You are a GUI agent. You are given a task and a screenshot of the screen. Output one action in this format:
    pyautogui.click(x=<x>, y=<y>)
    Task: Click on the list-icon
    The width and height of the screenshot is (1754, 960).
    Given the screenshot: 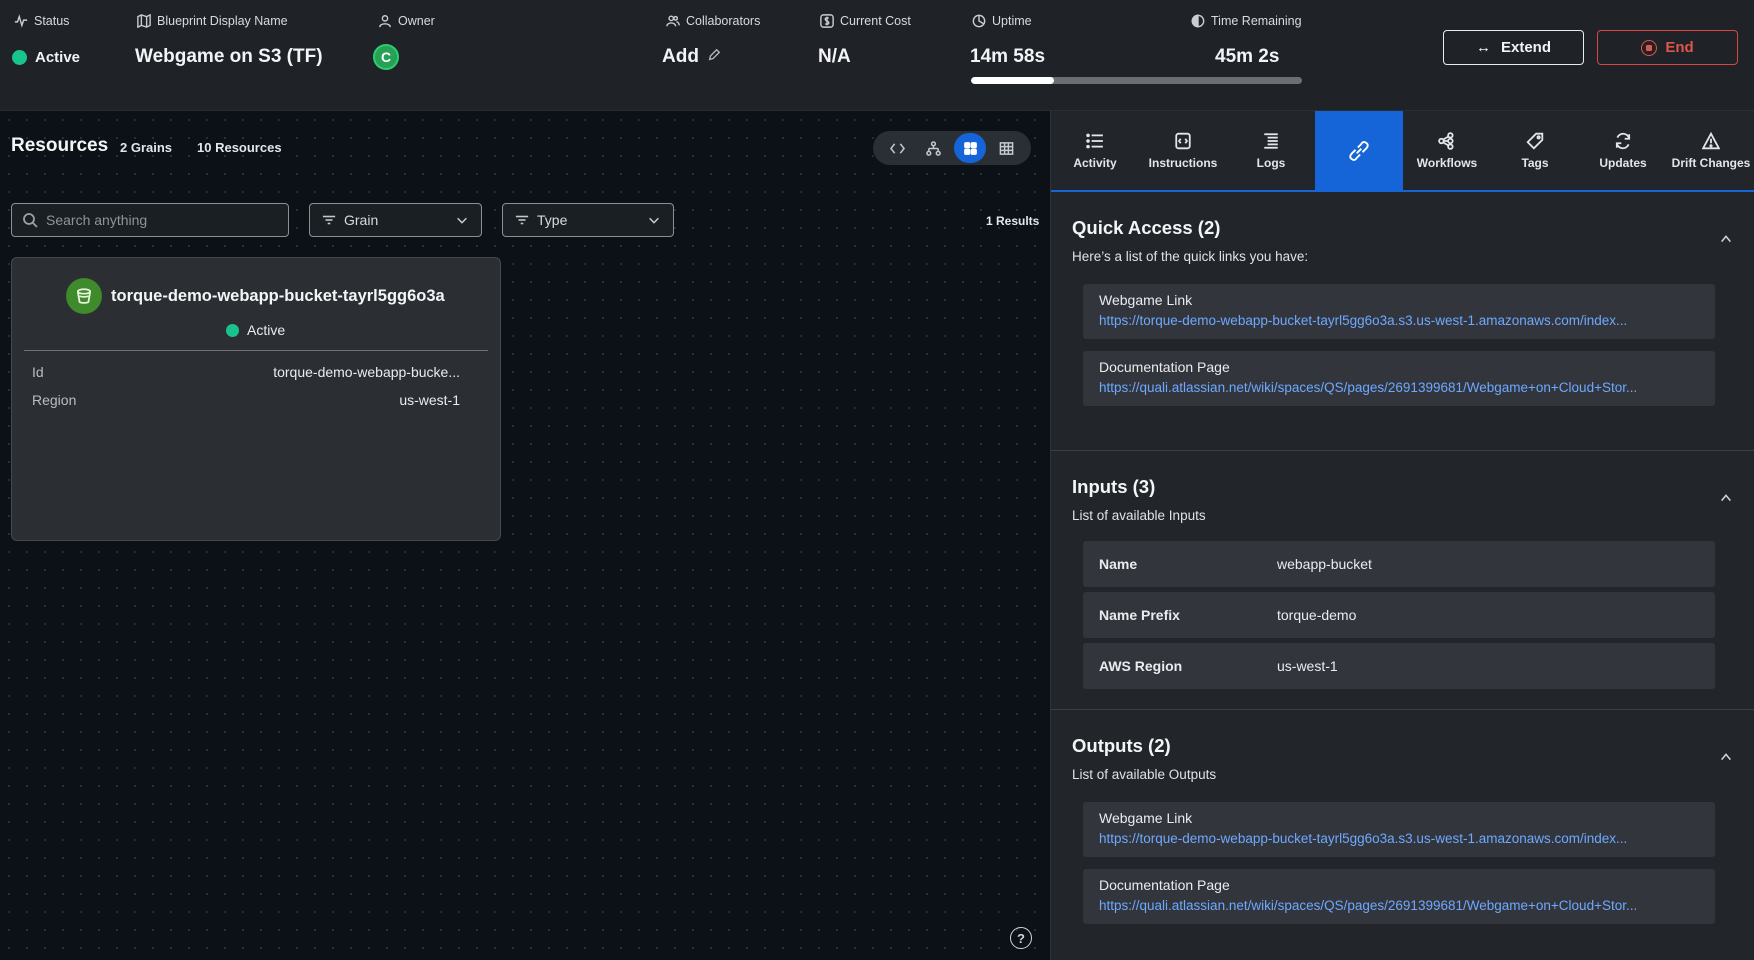 What is the action you would take?
    pyautogui.click(x=1094, y=140)
    